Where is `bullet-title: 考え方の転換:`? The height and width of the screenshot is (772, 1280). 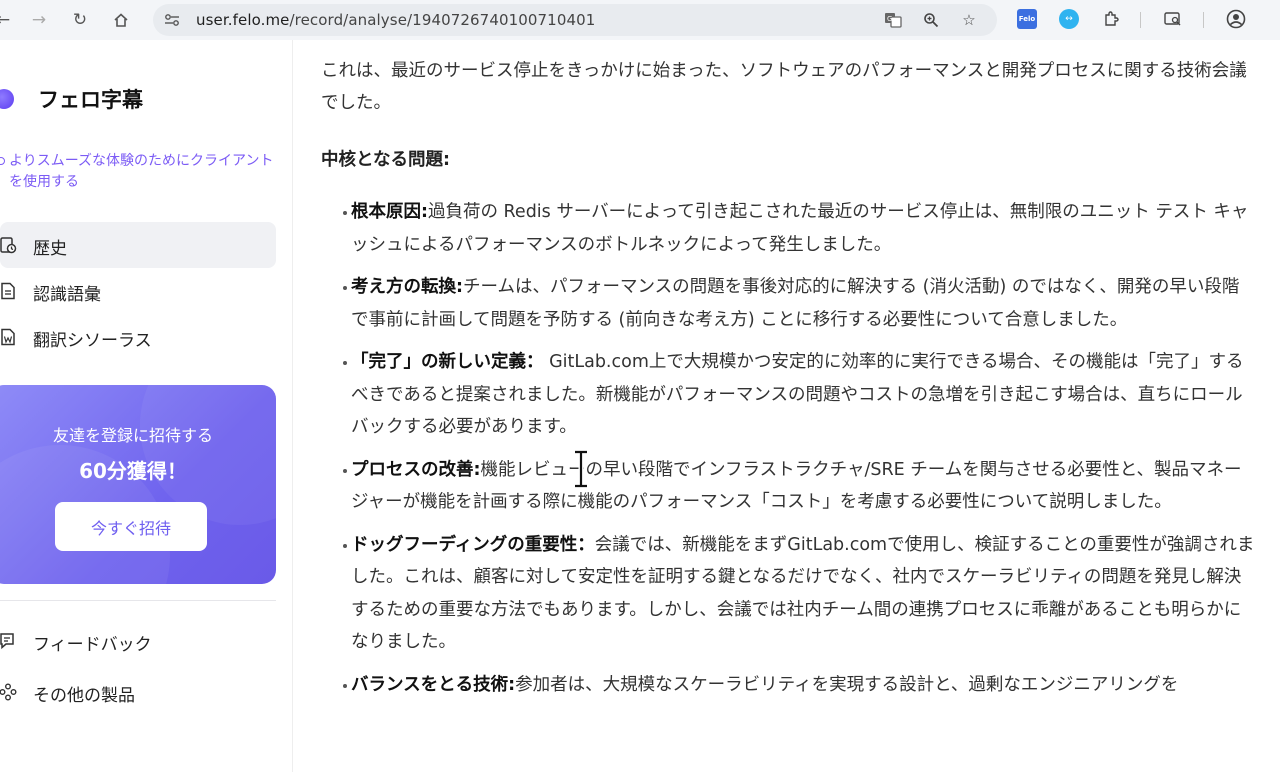
bullet-title: 考え方の転換: is located at coordinates (407, 287).